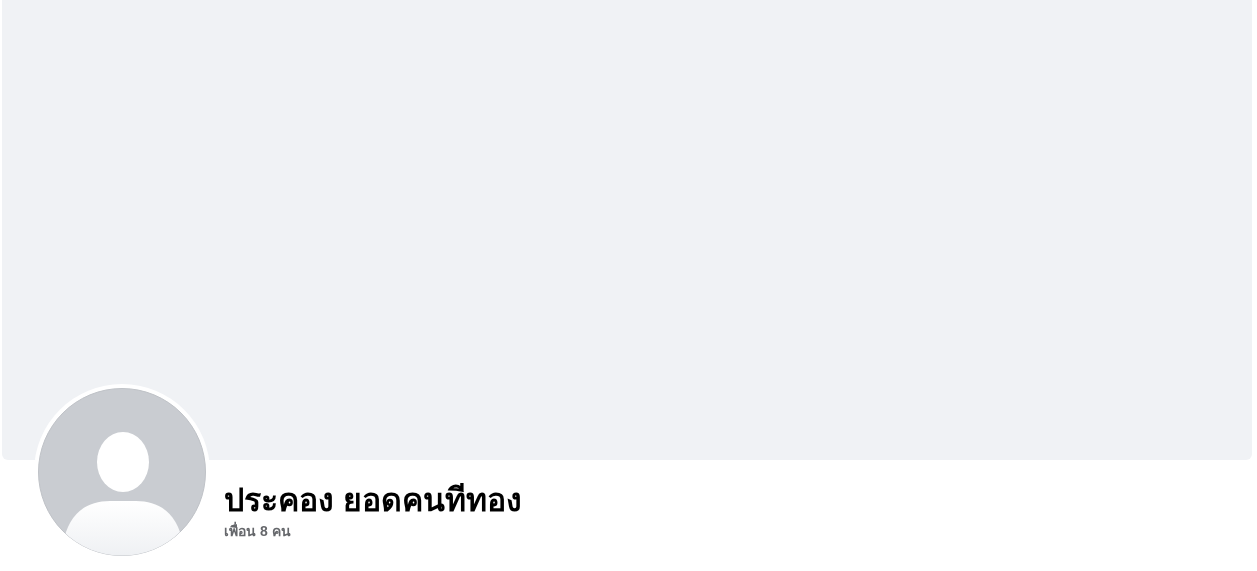 The height and width of the screenshot is (571, 1257). Describe the element at coordinates (373, 531) in the screenshot. I see `friend-count: เพื่อน 8 คน` at that location.